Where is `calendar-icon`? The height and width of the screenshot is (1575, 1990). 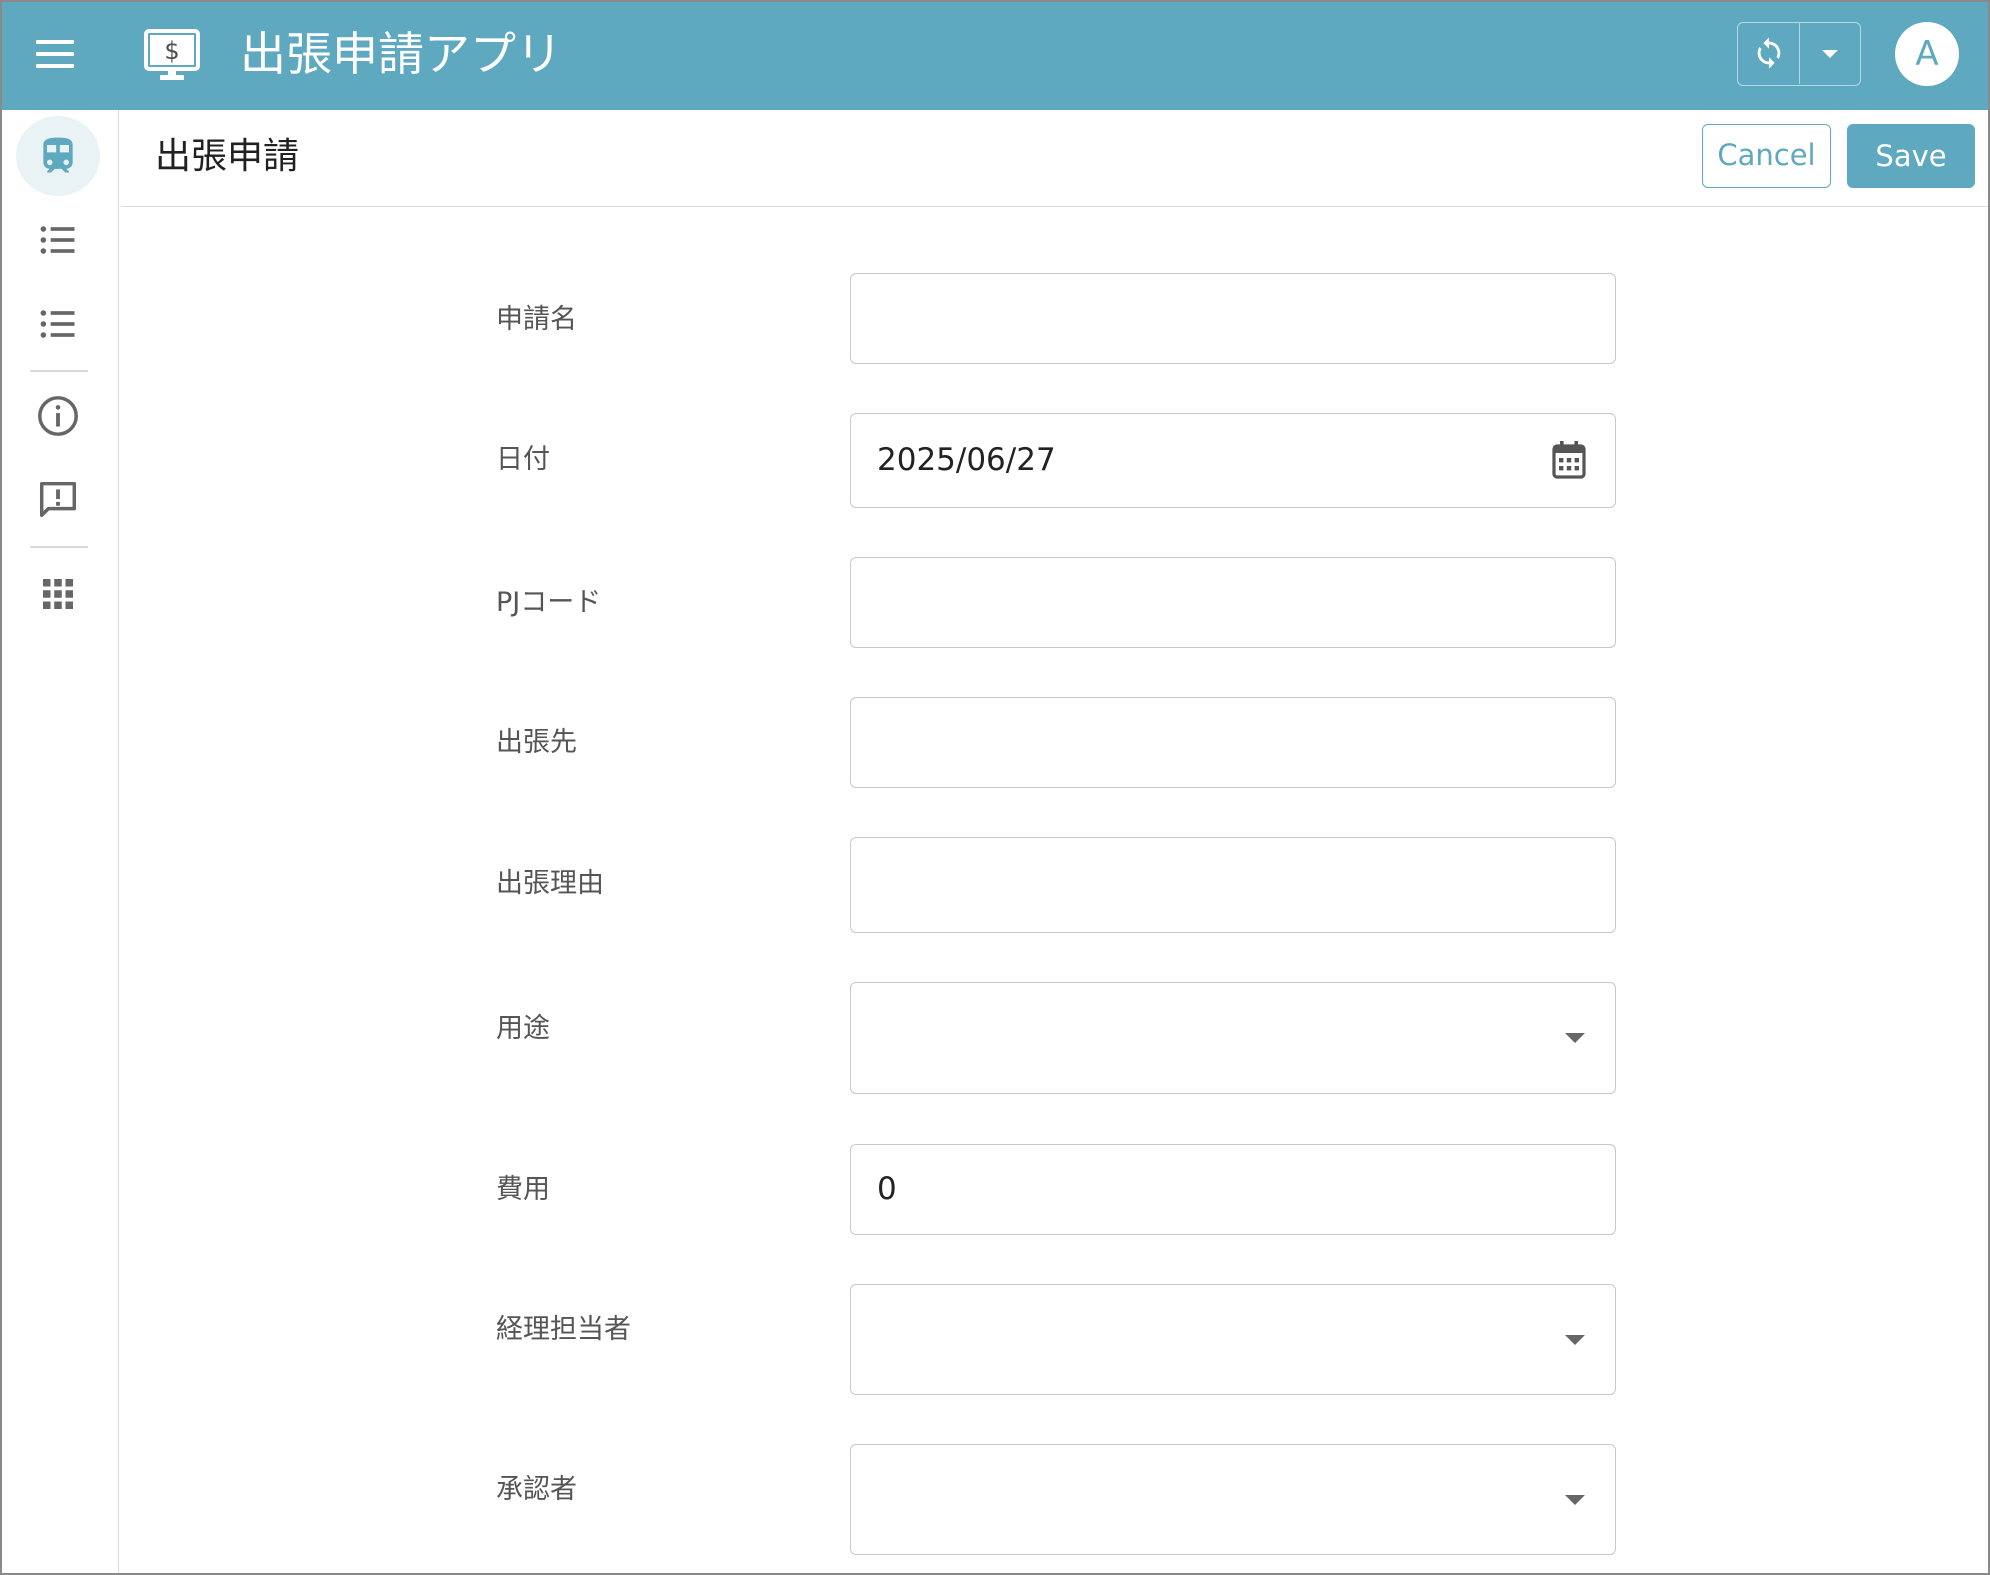 calendar-icon is located at coordinates (1569, 460).